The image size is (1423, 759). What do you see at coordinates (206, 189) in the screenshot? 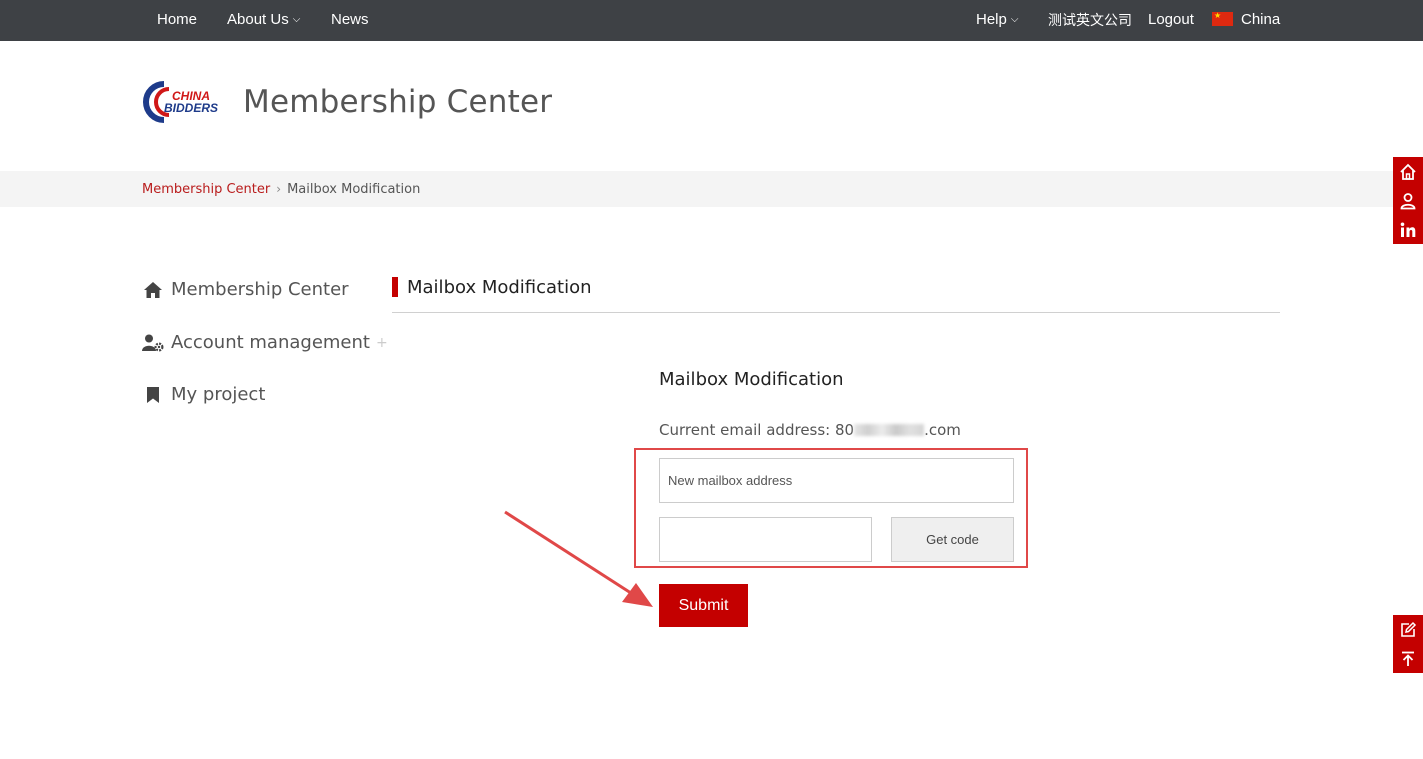
I see `breadcrumb-root-link: Membership Center` at bounding box center [206, 189].